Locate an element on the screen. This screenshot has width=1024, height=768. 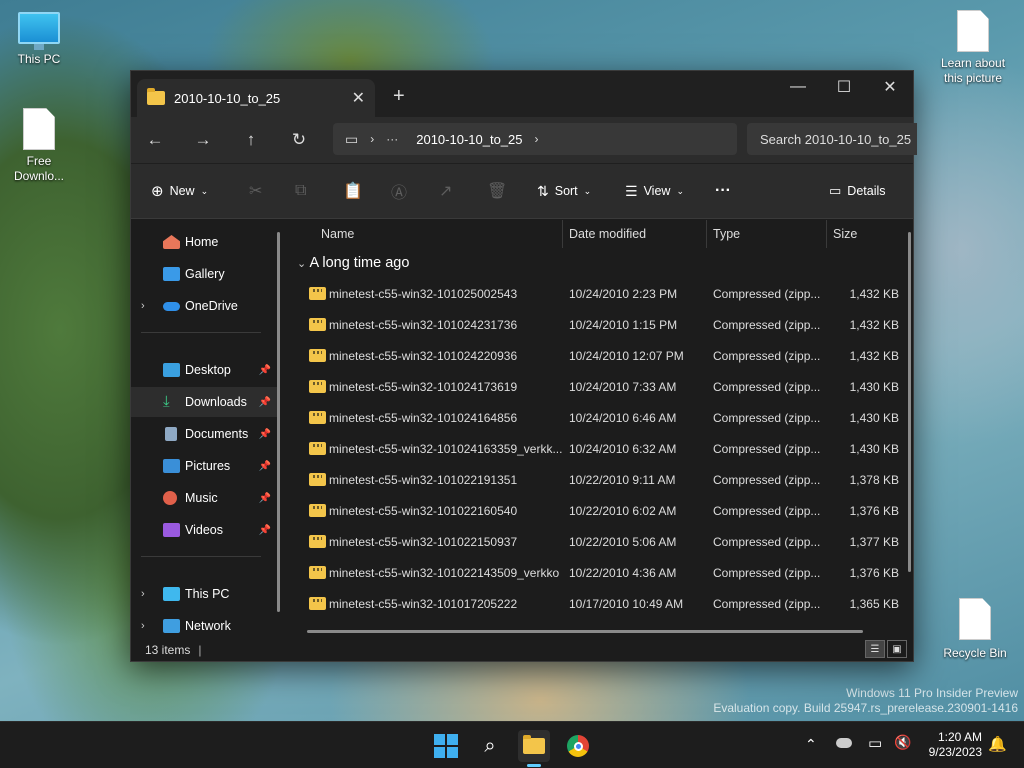
forward-icon: → is located at coordinates (203, 140).